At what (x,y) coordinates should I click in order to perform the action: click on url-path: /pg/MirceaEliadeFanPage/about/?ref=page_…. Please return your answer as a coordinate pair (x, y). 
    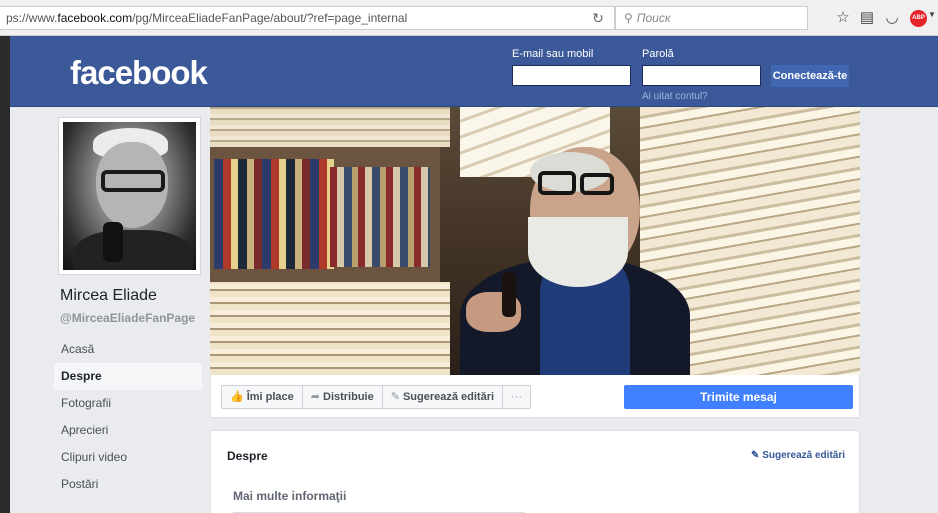
    Looking at the image, I should click on (270, 18).